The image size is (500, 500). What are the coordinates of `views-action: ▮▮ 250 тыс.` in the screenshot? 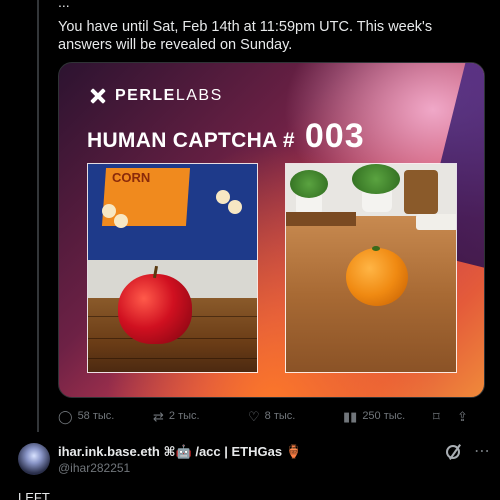 It's located at (388, 416).